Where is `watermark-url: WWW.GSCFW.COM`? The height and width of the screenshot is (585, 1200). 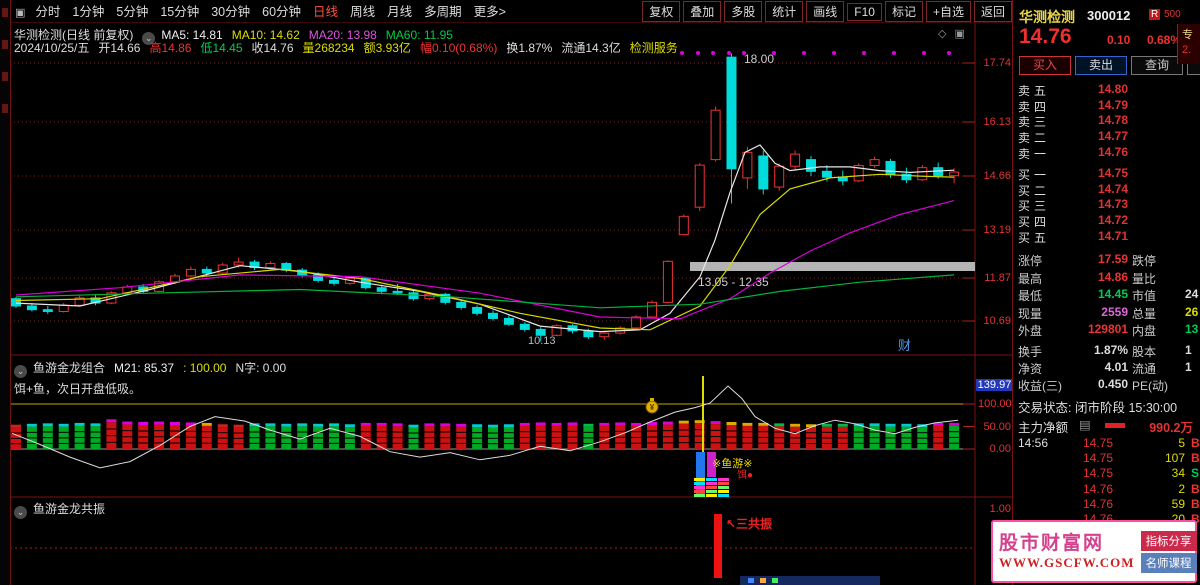
watermark-url: WWW.GSCFW.COM is located at coordinates (1067, 562).